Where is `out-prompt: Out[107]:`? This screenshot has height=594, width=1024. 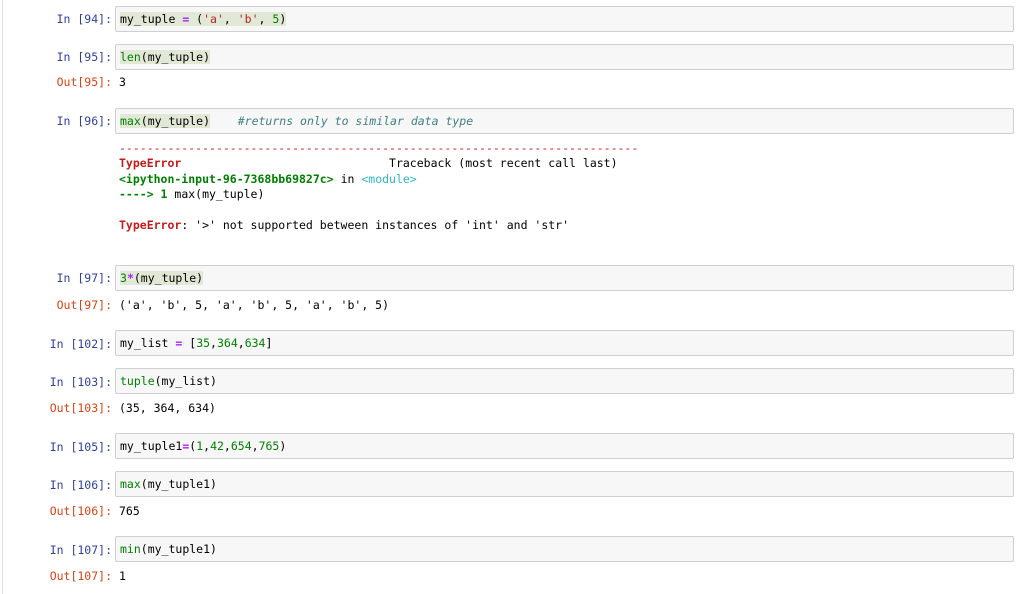 out-prompt: Out[107]: is located at coordinates (80, 576).